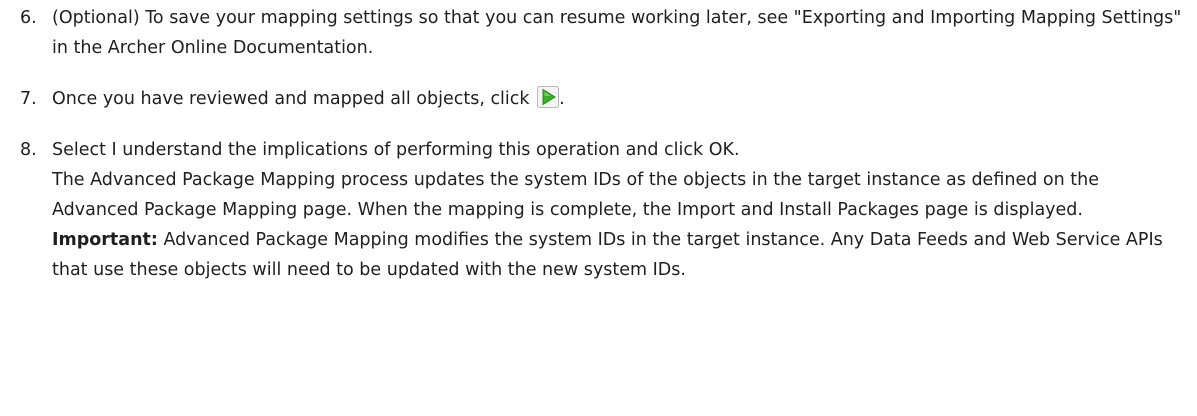 This screenshot has width=1197, height=416. Describe the element at coordinates (28, 18) in the screenshot. I see `step-number: 6.` at that location.